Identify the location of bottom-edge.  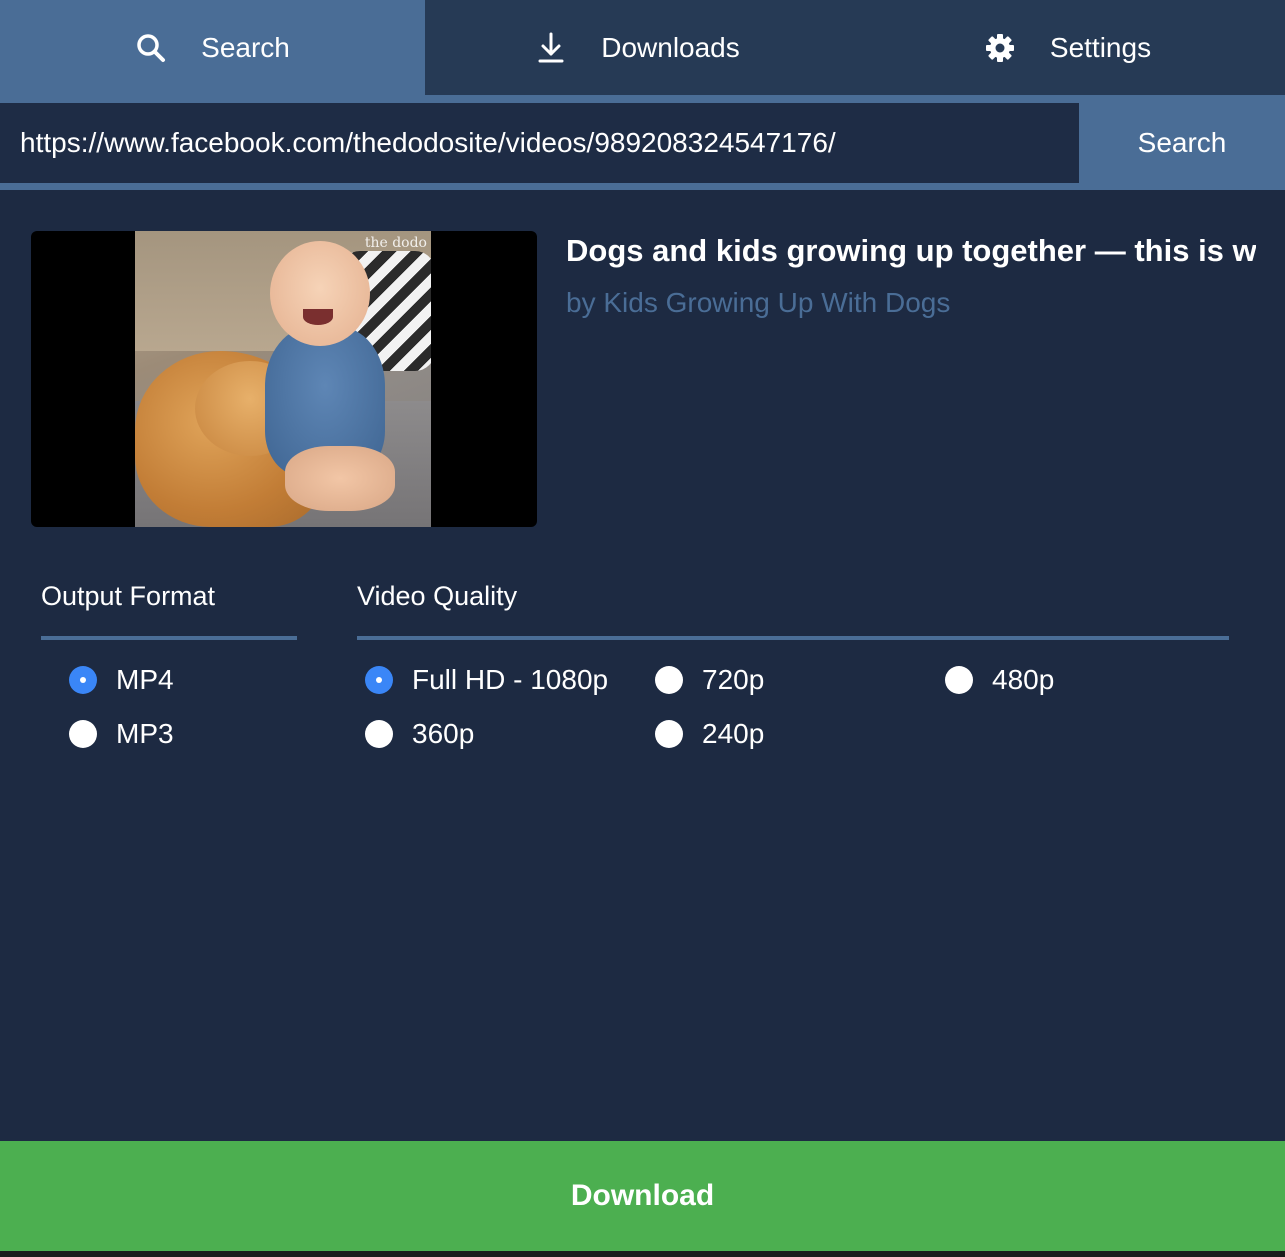
(642, 1254).